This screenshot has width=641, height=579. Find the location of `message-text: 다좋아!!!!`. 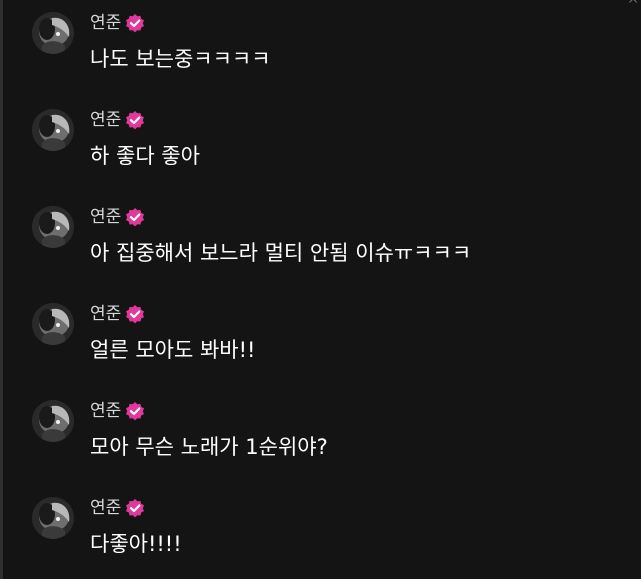

message-text: 다좋아!!!! is located at coordinates (136, 544).